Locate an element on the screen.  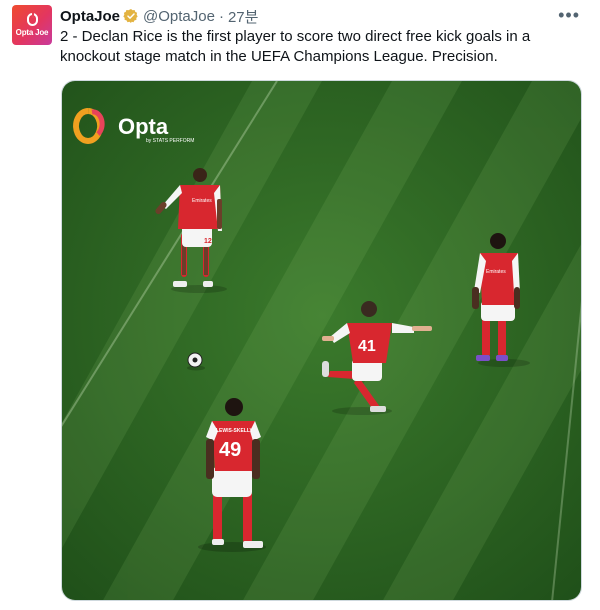
tweet-header: OptaJoe @OptaJoe · 27분 is located at coordinates (159, 16).